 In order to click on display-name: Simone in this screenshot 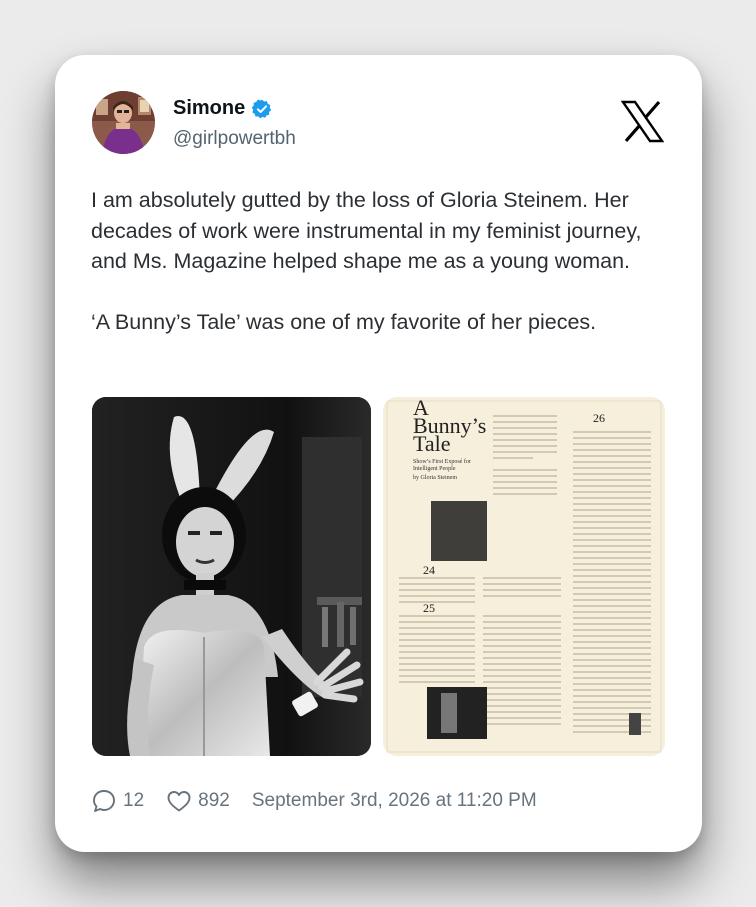, I will do `click(209, 108)`.